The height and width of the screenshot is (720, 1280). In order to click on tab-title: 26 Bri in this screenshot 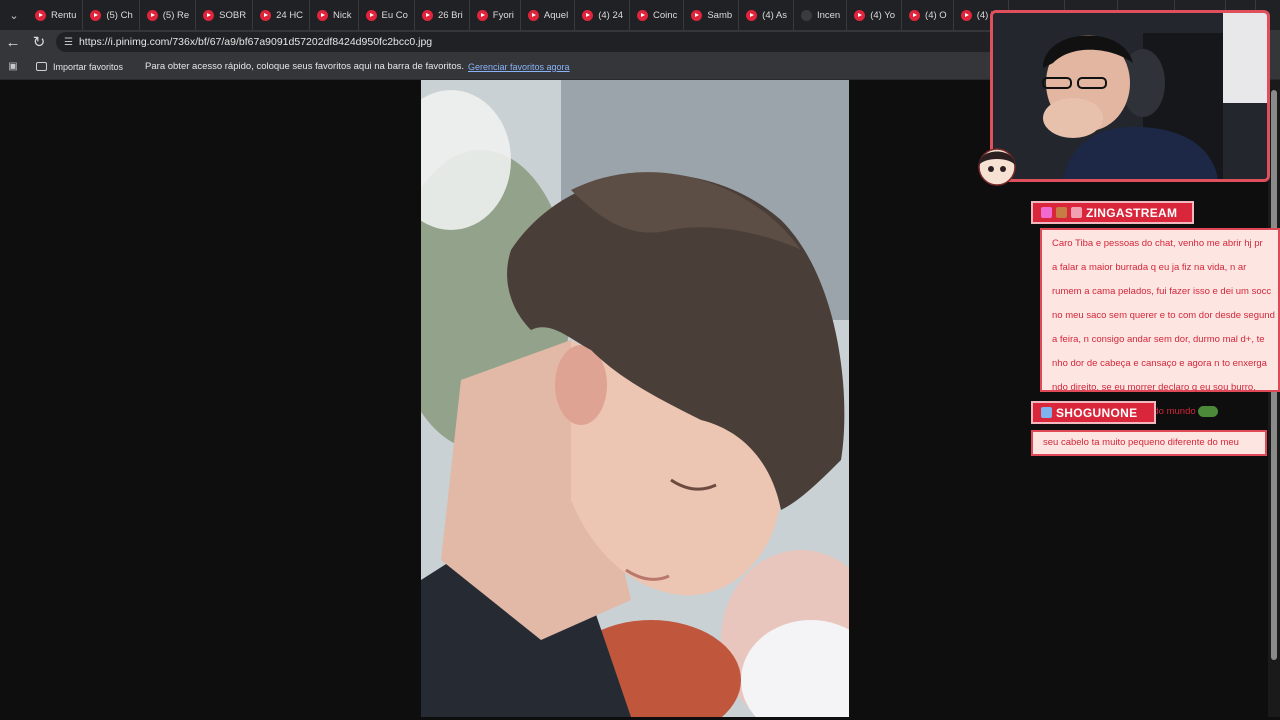, I will do `click(450, 15)`.